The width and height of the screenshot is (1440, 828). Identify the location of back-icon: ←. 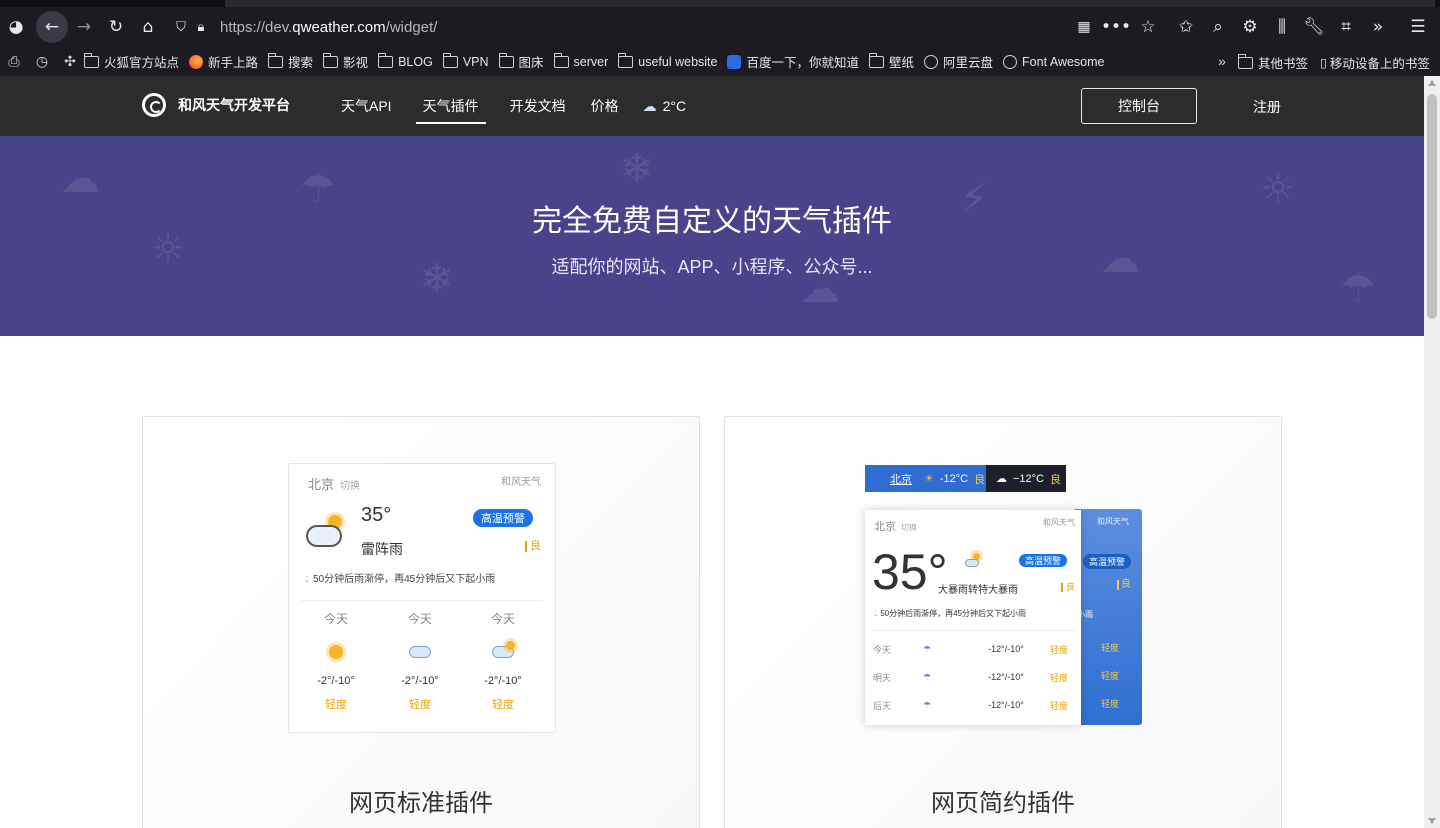
(52, 27).